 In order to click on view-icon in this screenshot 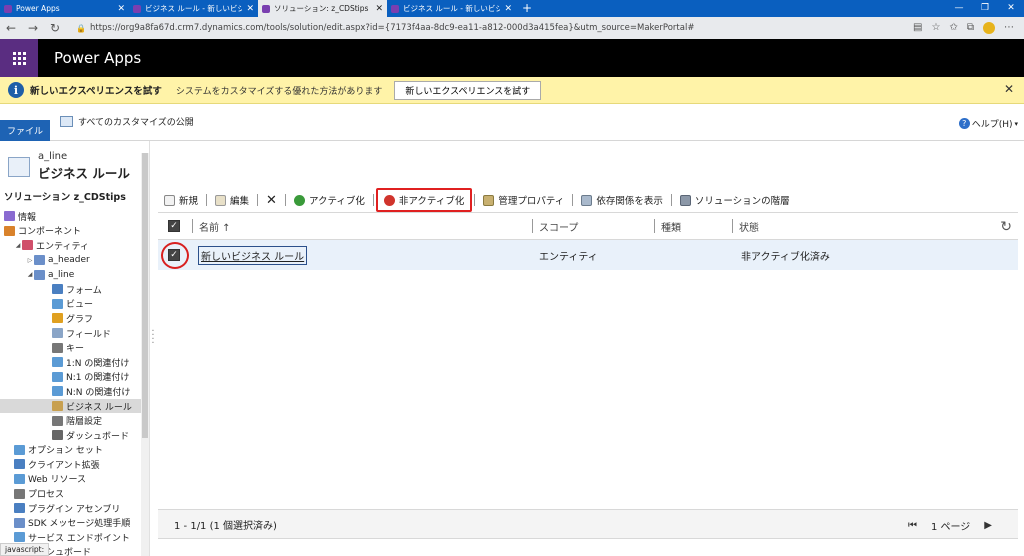, I will do `click(57, 303)`.